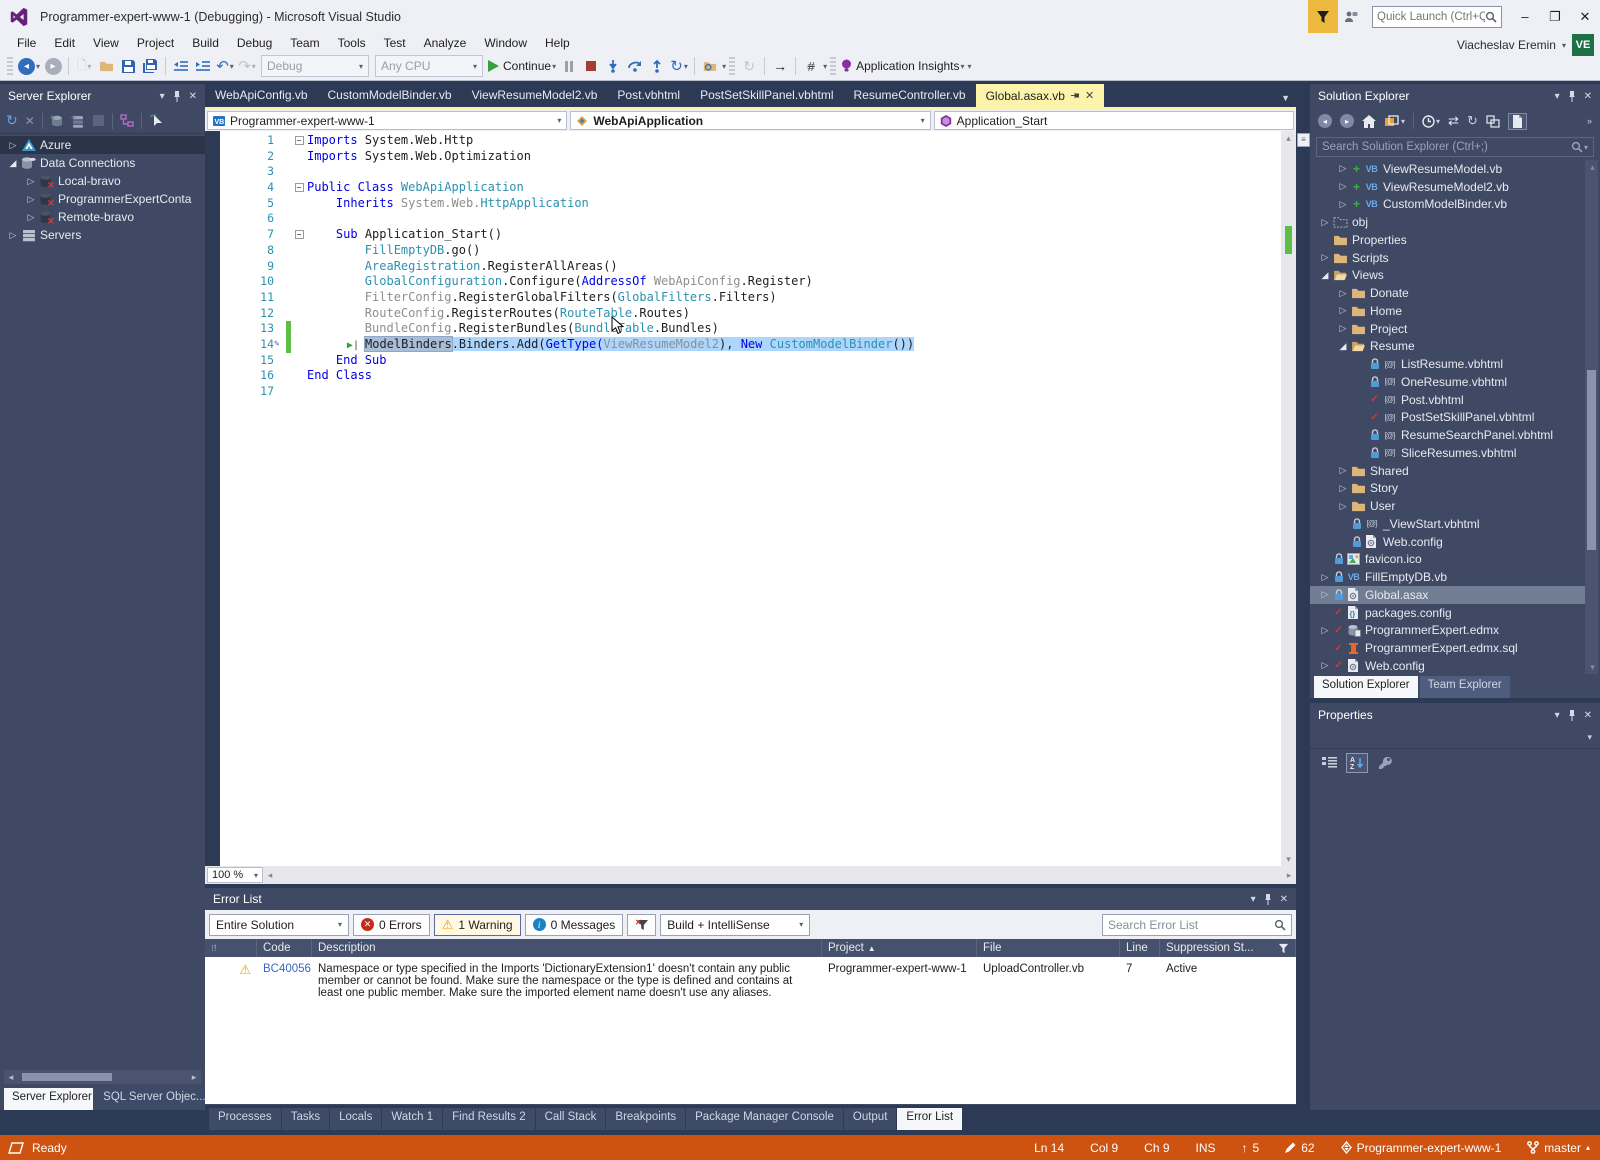  What do you see at coordinates (1351, 17) in the screenshot?
I see `send-feedback-button` at bounding box center [1351, 17].